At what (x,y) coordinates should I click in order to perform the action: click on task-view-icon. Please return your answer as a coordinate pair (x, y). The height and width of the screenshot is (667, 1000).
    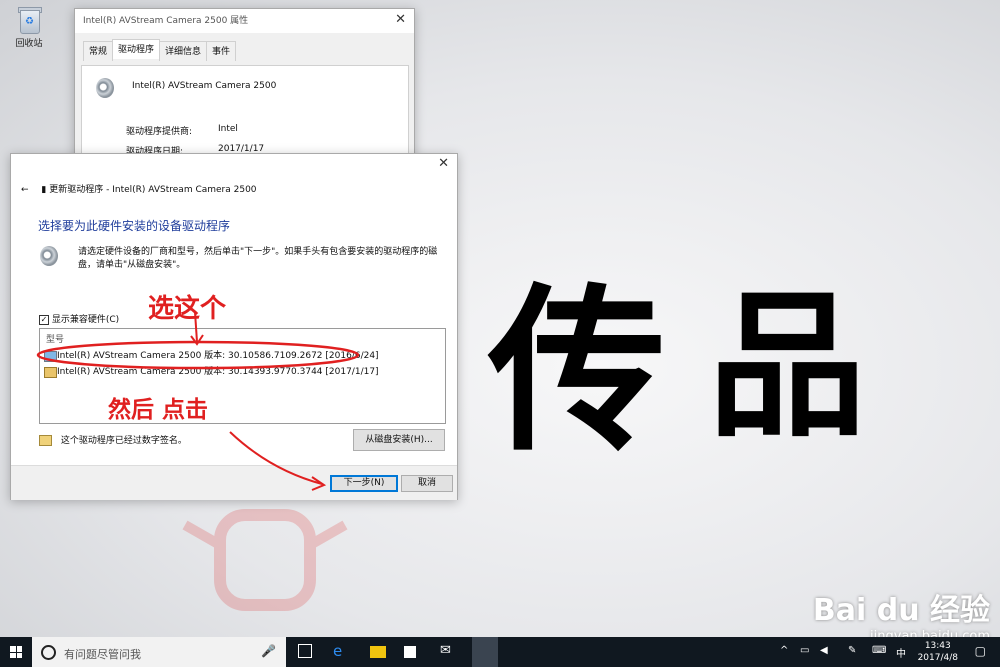
    Looking at the image, I should click on (305, 651).